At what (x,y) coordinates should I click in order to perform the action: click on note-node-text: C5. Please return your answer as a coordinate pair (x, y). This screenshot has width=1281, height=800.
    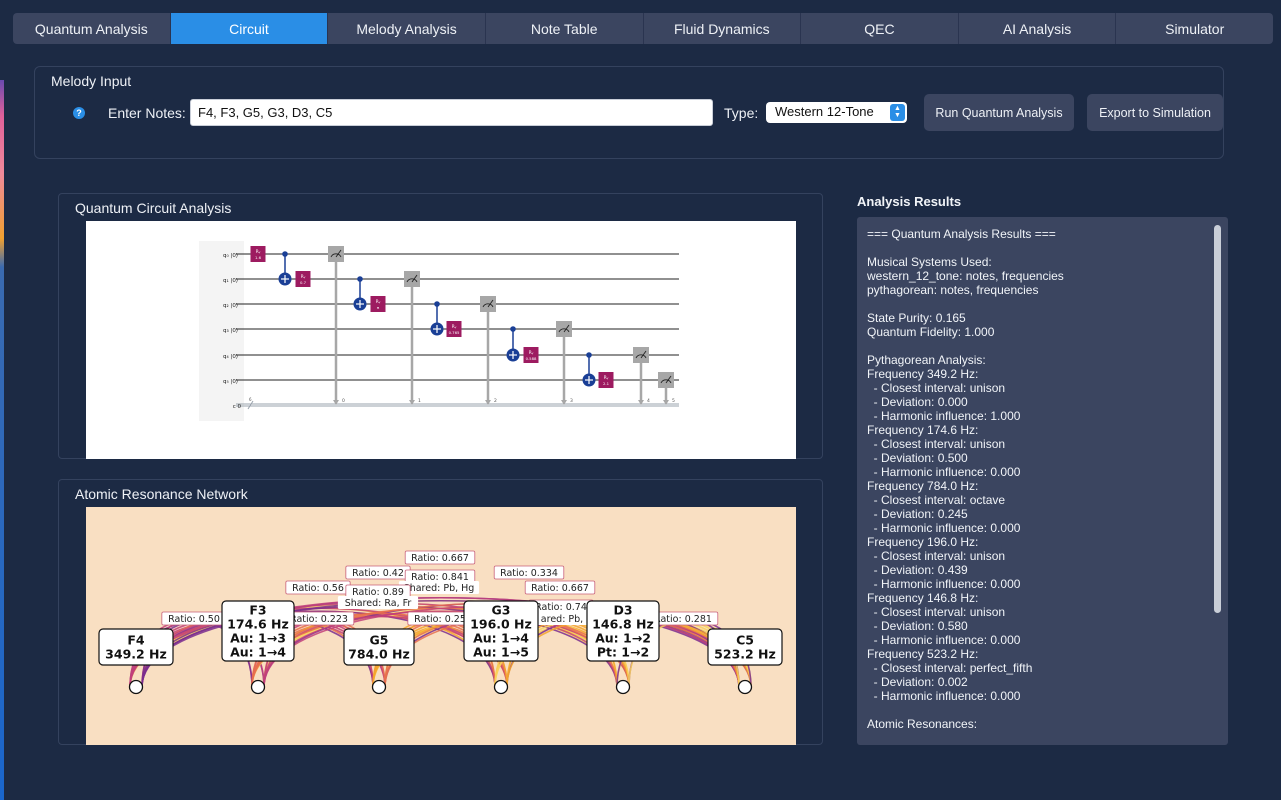
    Looking at the image, I should click on (745, 640).